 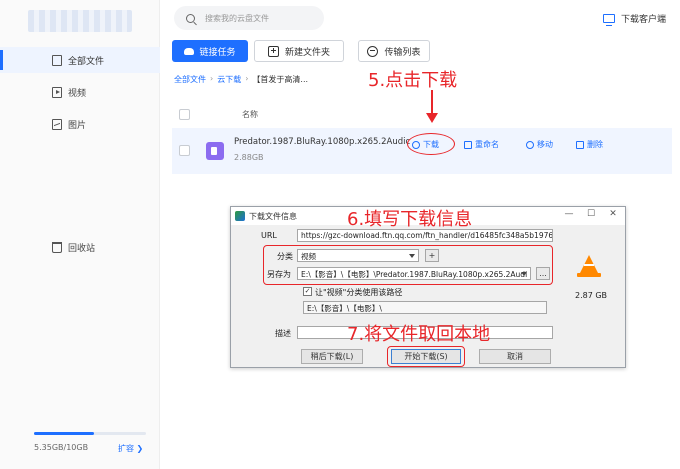 What do you see at coordinates (190, 18) in the screenshot?
I see `search-icon` at bounding box center [190, 18].